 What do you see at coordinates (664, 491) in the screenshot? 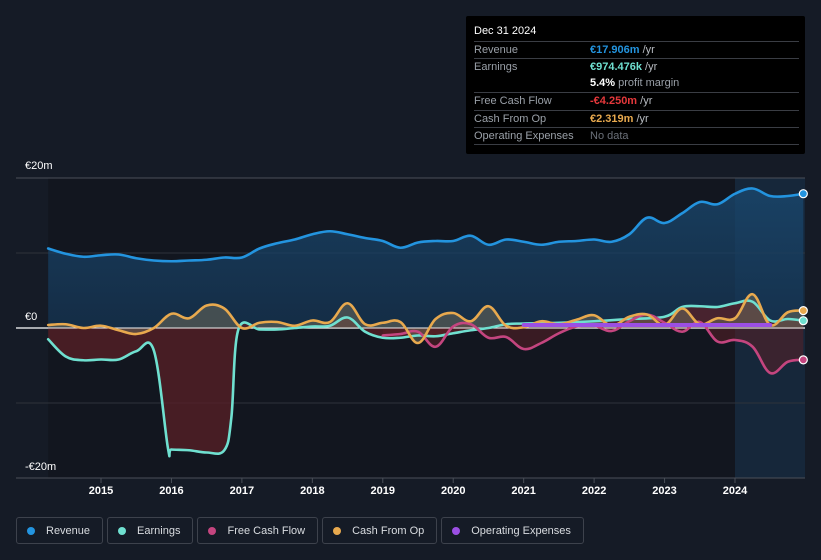
I see `x-tick-label: 2023` at bounding box center [664, 491].